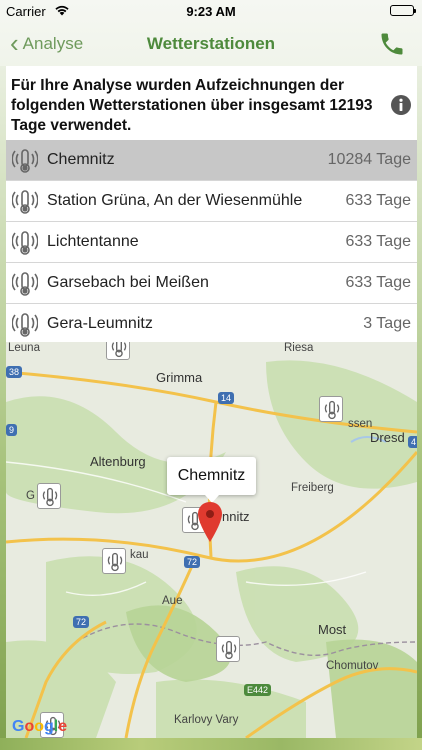 This screenshot has width=422, height=750. What do you see at coordinates (369, 159) in the screenshot?
I see `station-days: 10284 Tage` at bounding box center [369, 159].